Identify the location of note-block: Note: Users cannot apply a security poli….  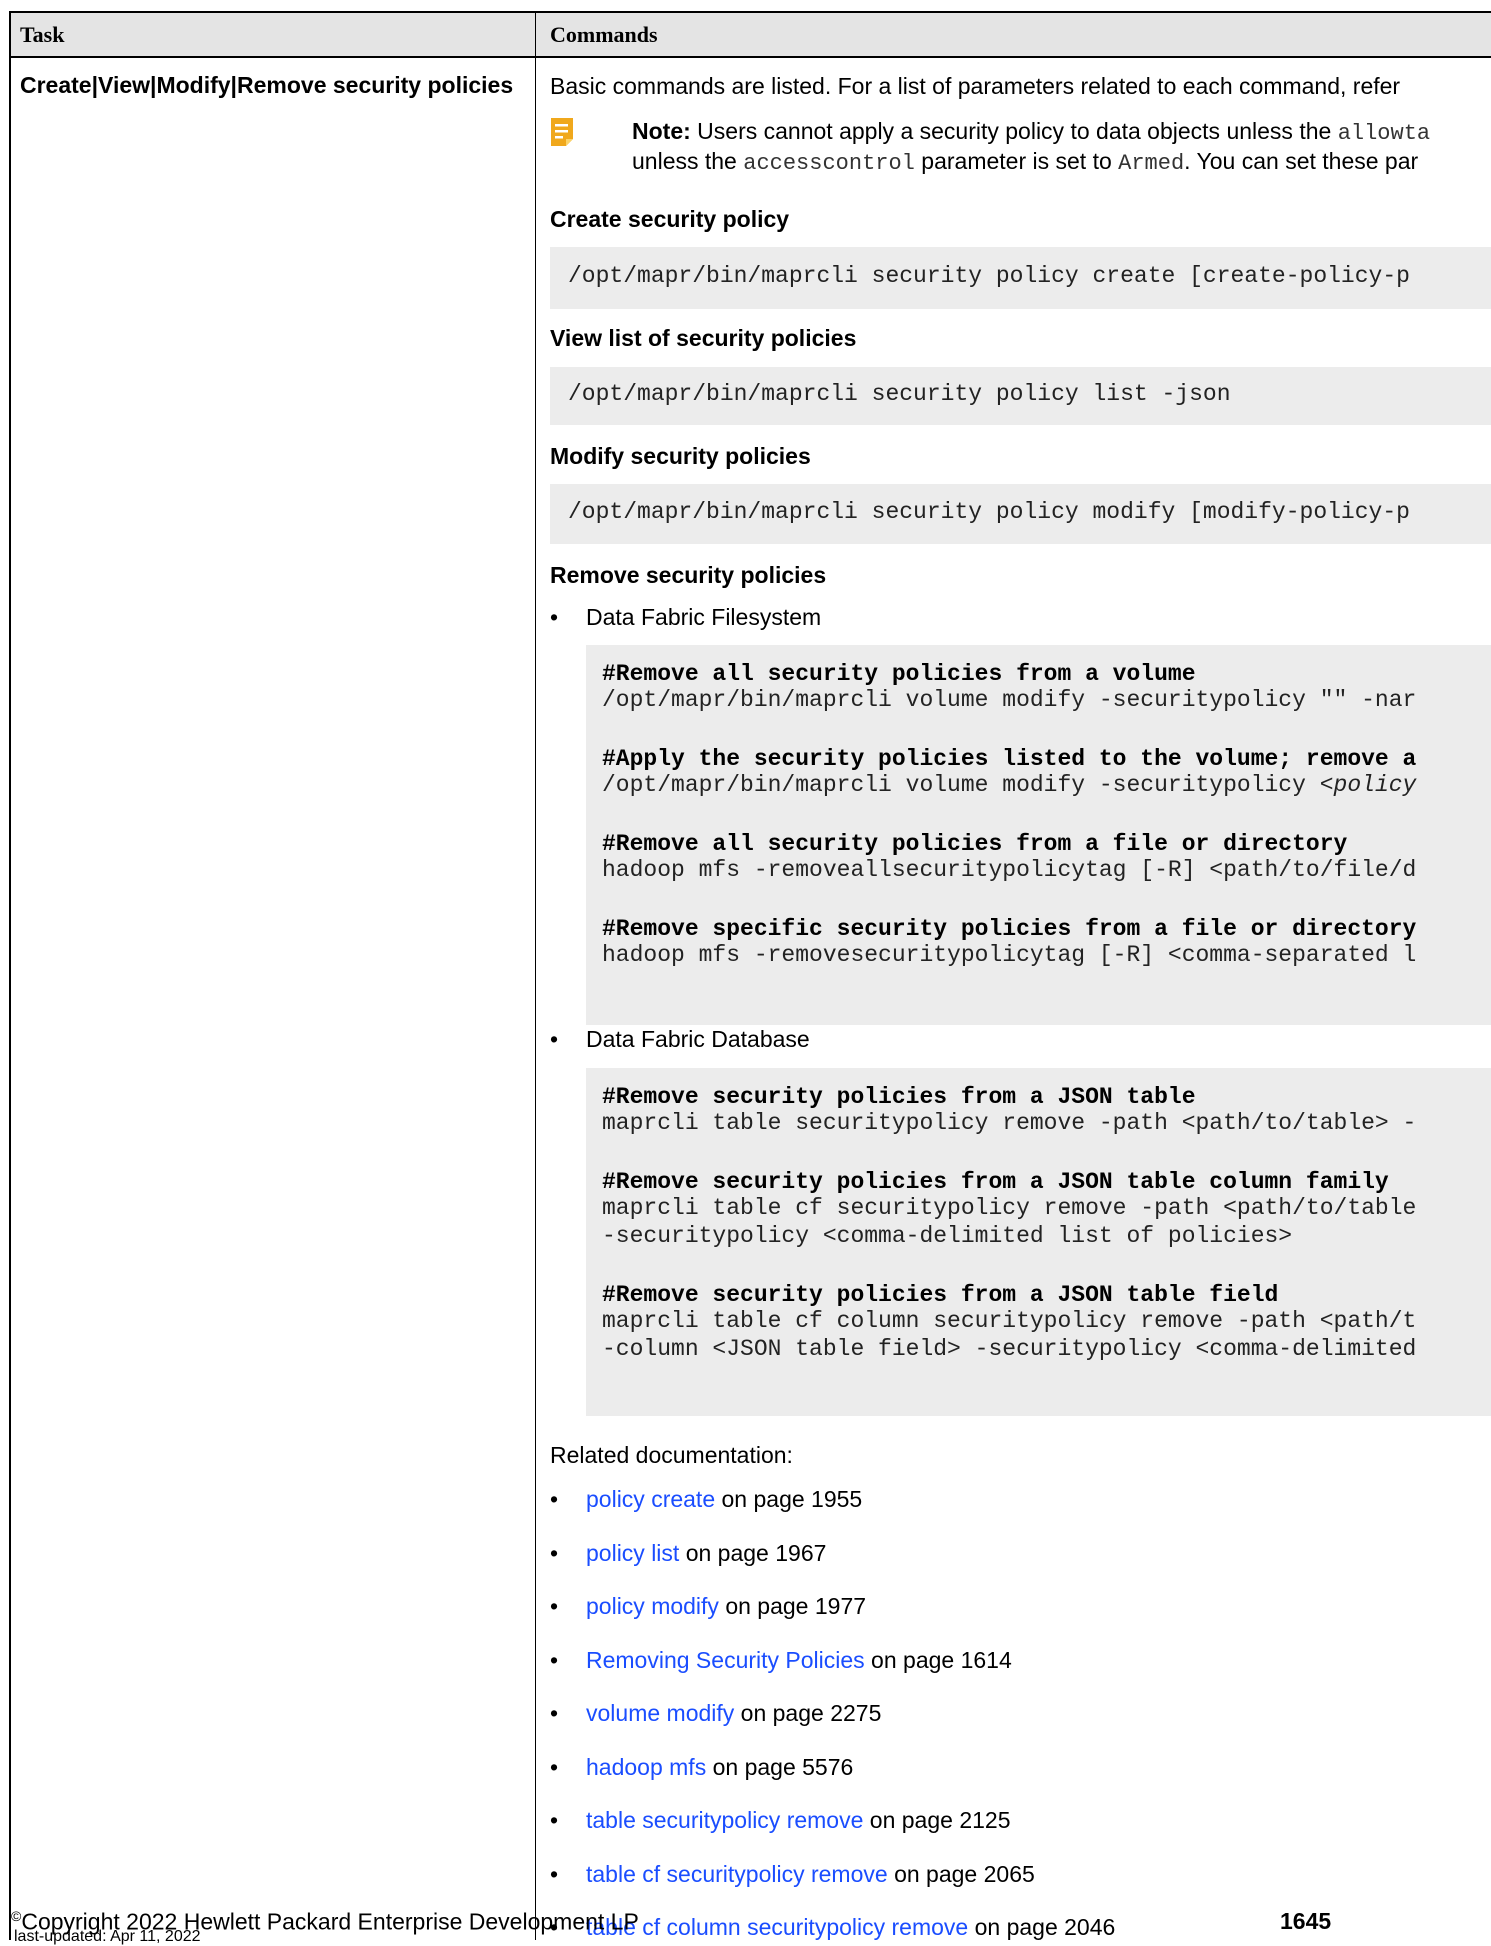
(1020, 152).